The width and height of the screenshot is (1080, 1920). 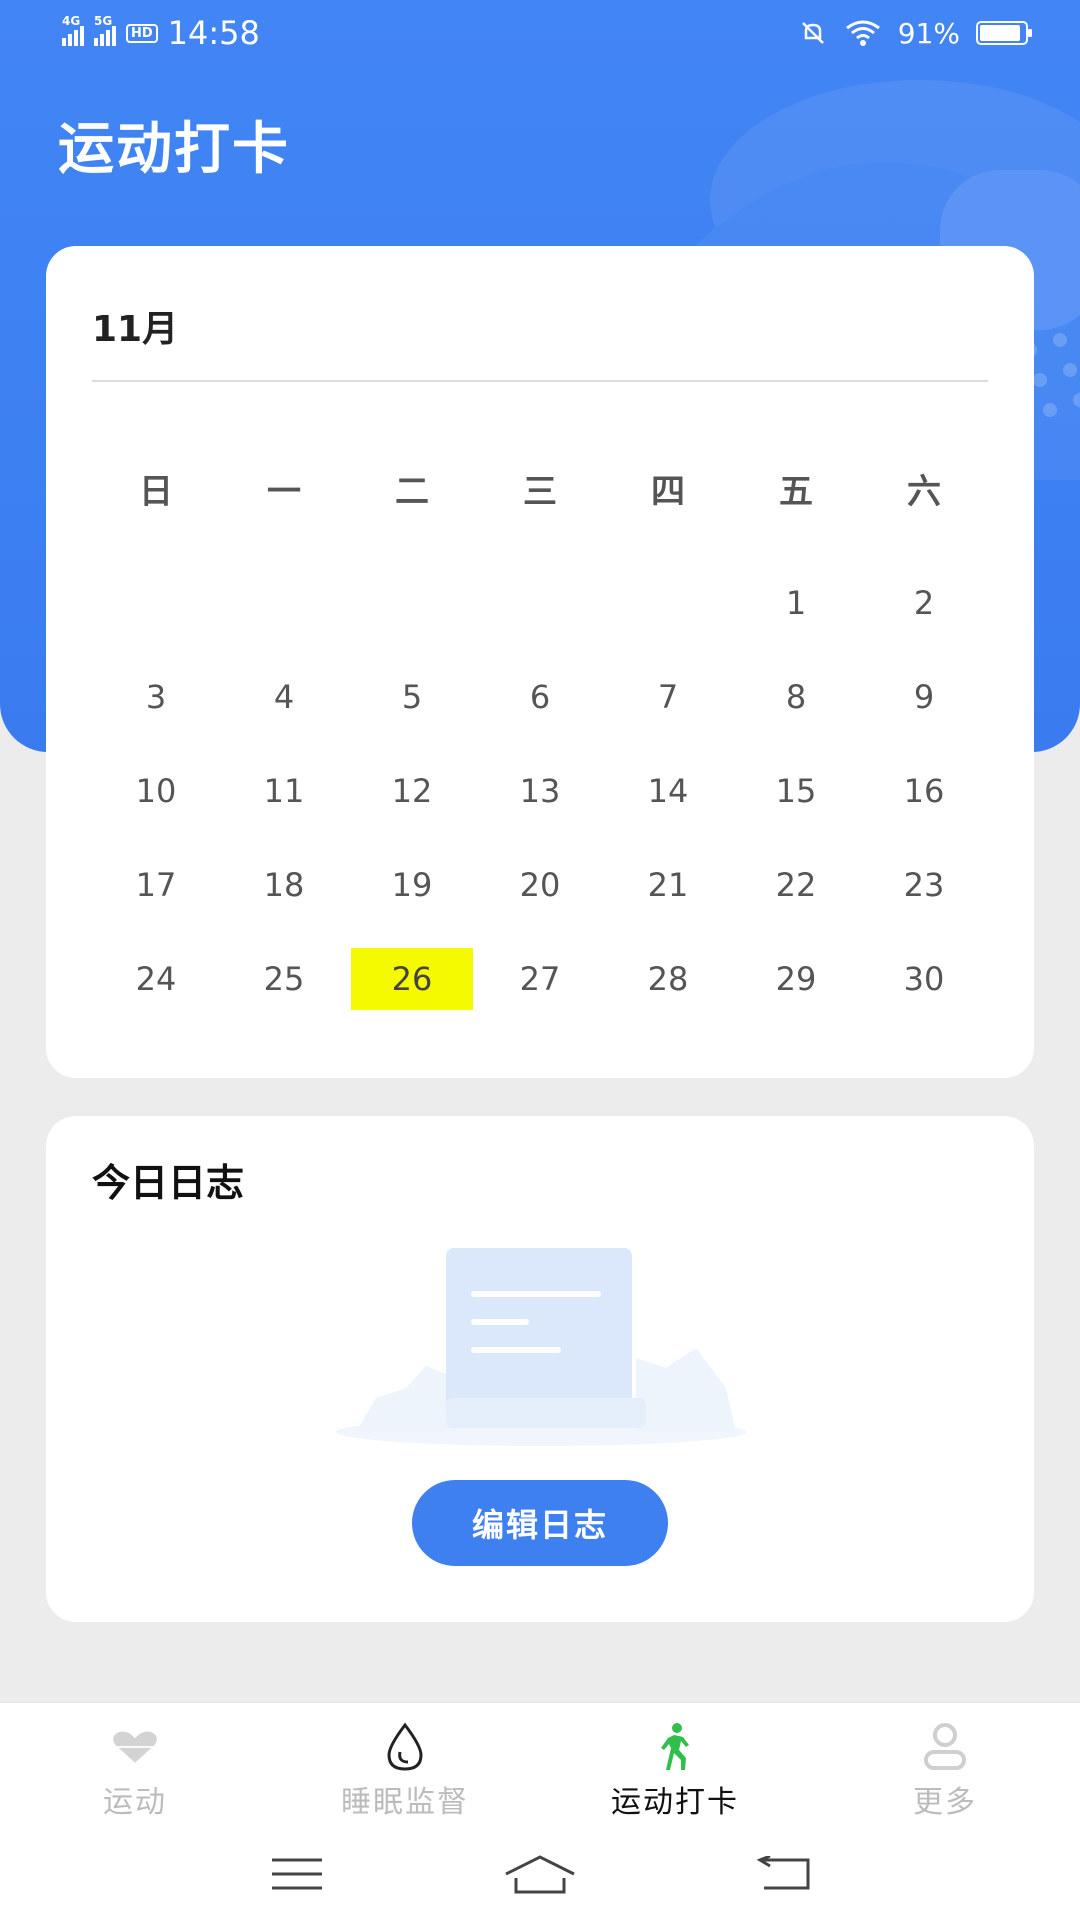 What do you see at coordinates (105, 30) in the screenshot?
I see `cellular-signal-icon: 5G` at bounding box center [105, 30].